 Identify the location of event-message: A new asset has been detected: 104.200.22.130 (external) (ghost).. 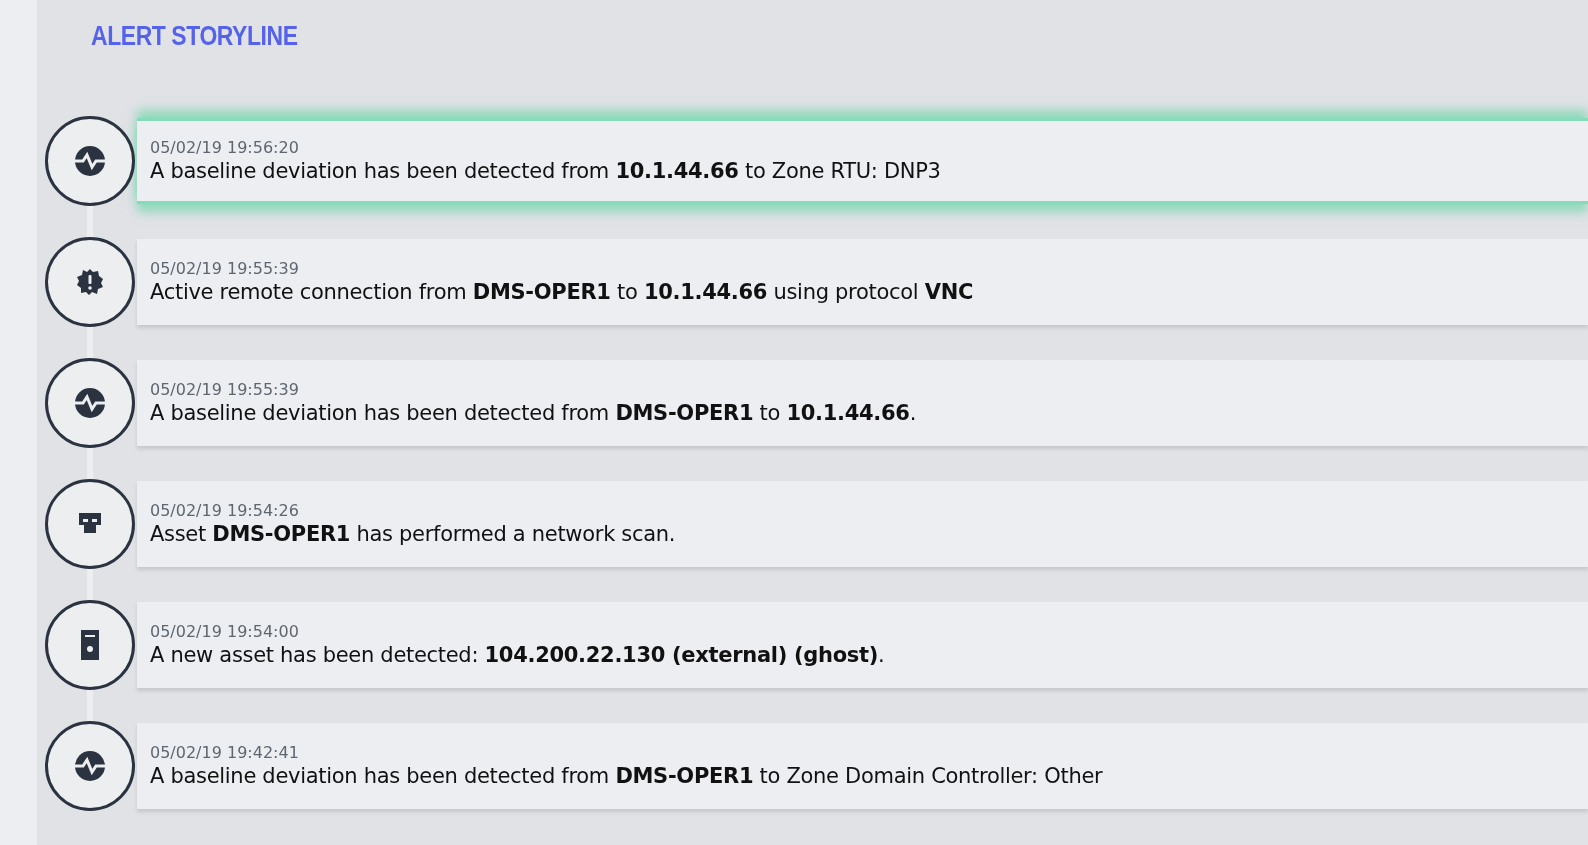
(518, 655).